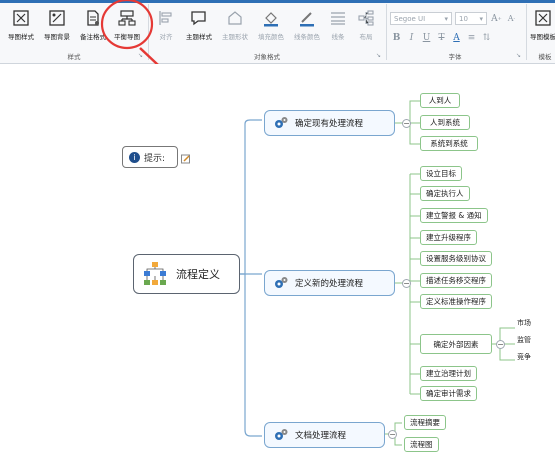  I want to click on hint-label: 提示:, so click(155, 158).